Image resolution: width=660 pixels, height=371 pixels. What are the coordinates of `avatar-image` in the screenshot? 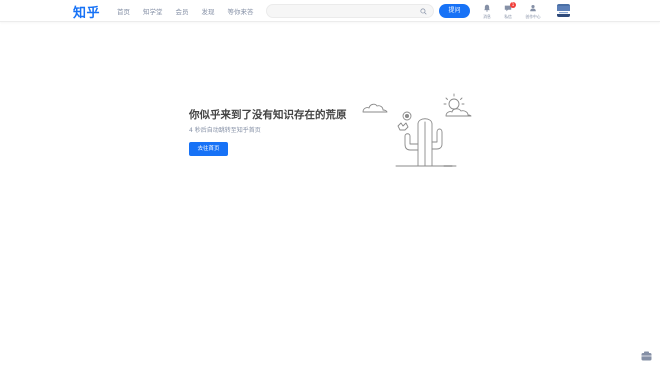 It's located at (563, 11).